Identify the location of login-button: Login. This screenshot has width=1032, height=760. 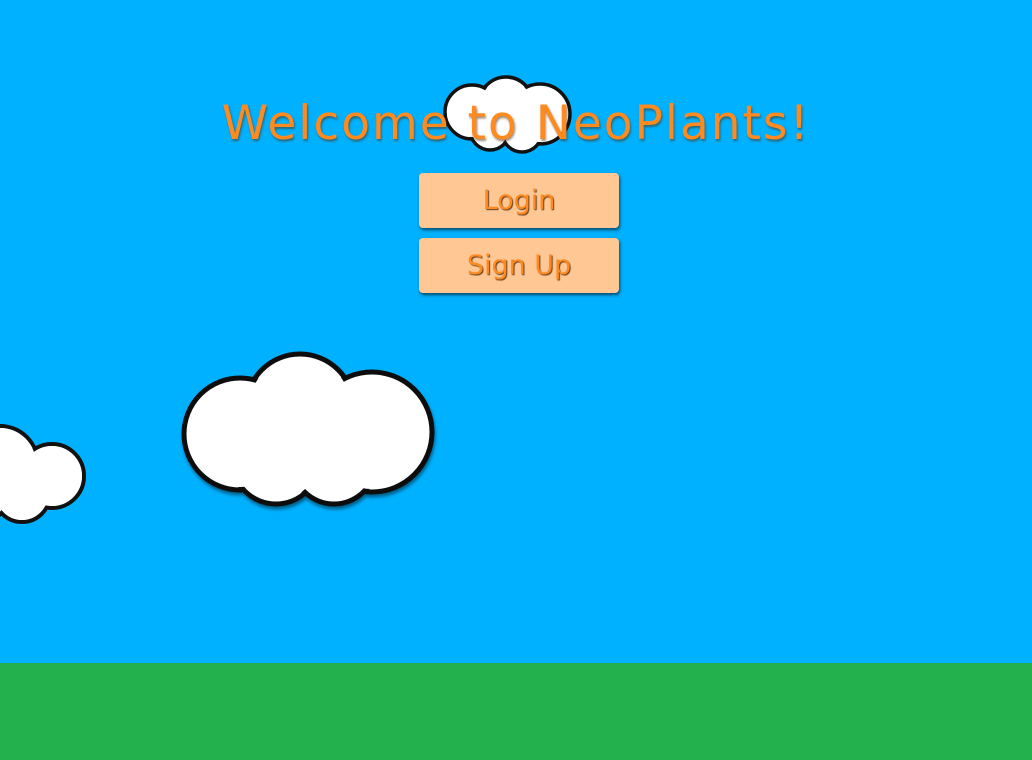
(519, 200).